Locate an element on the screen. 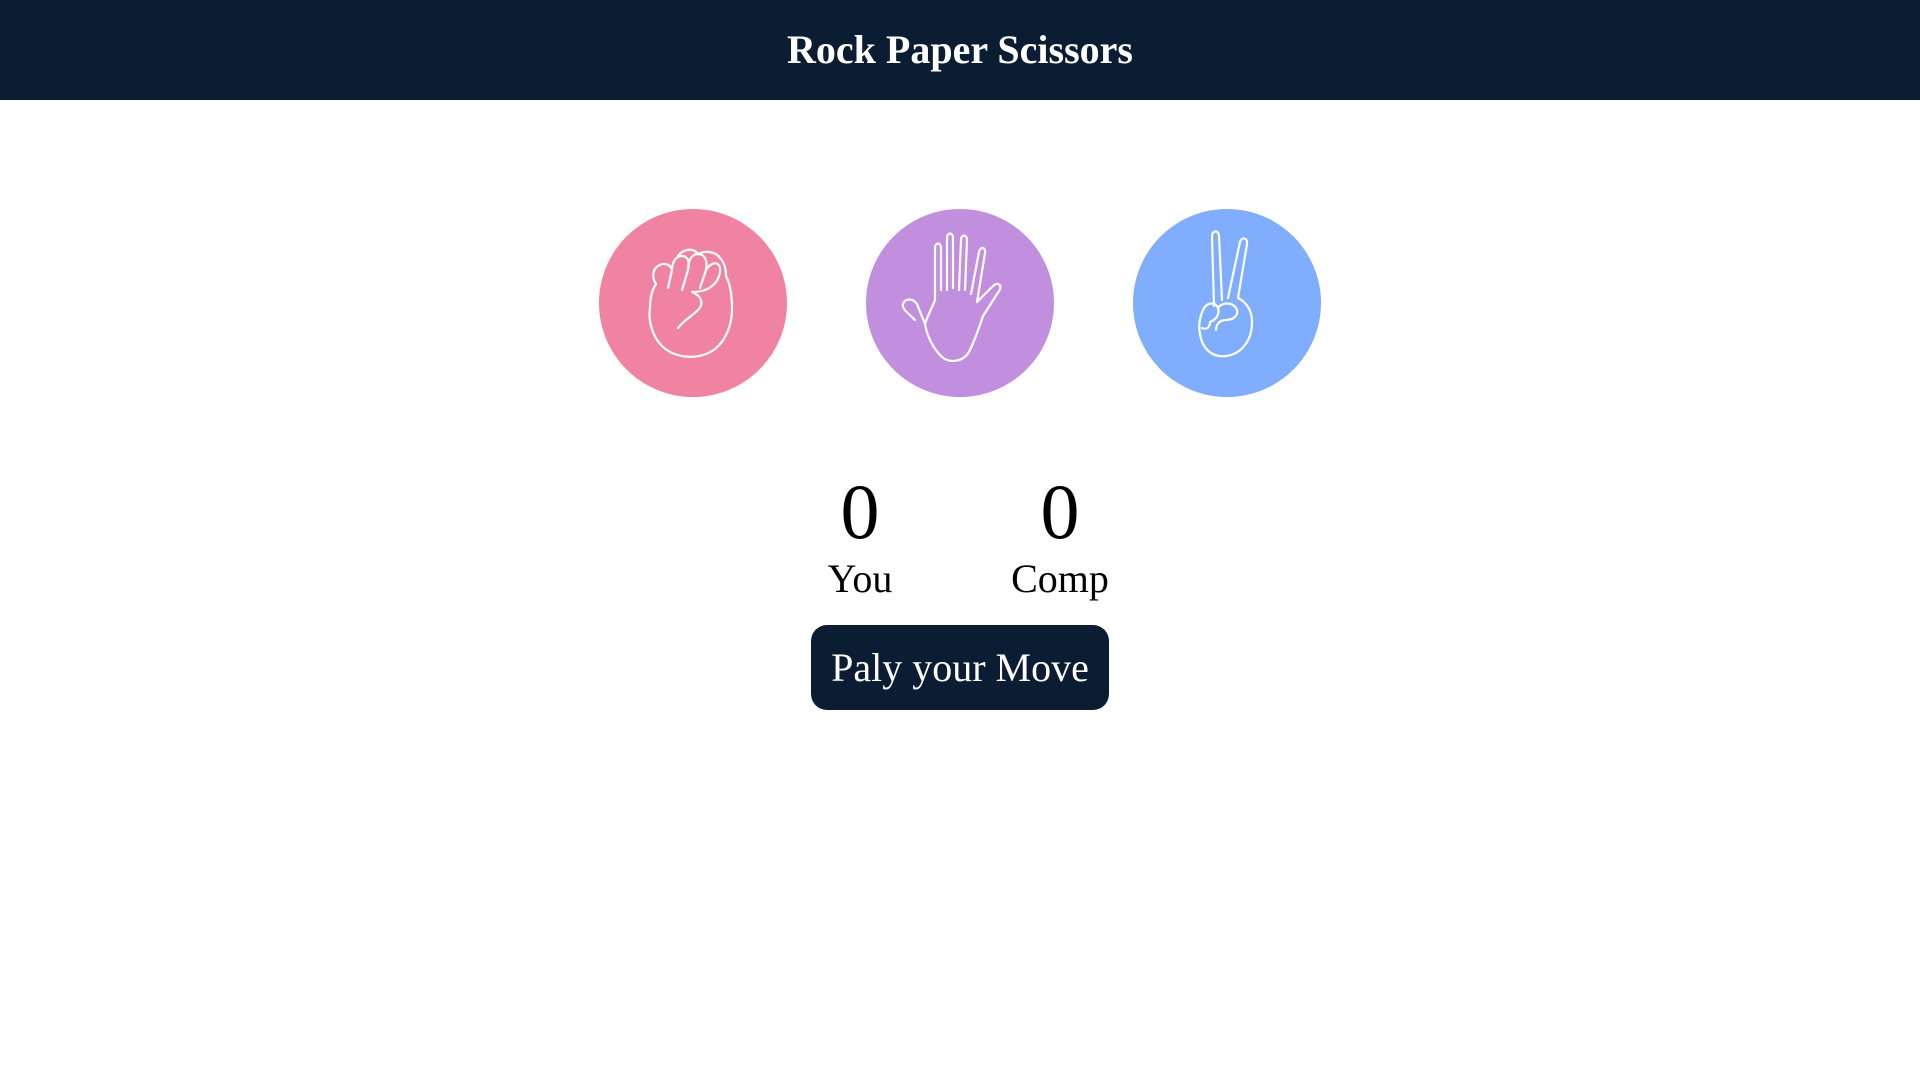 The image size is (1920, 1080). comp-score-value: 0 is located at coordinates (1060, 511).